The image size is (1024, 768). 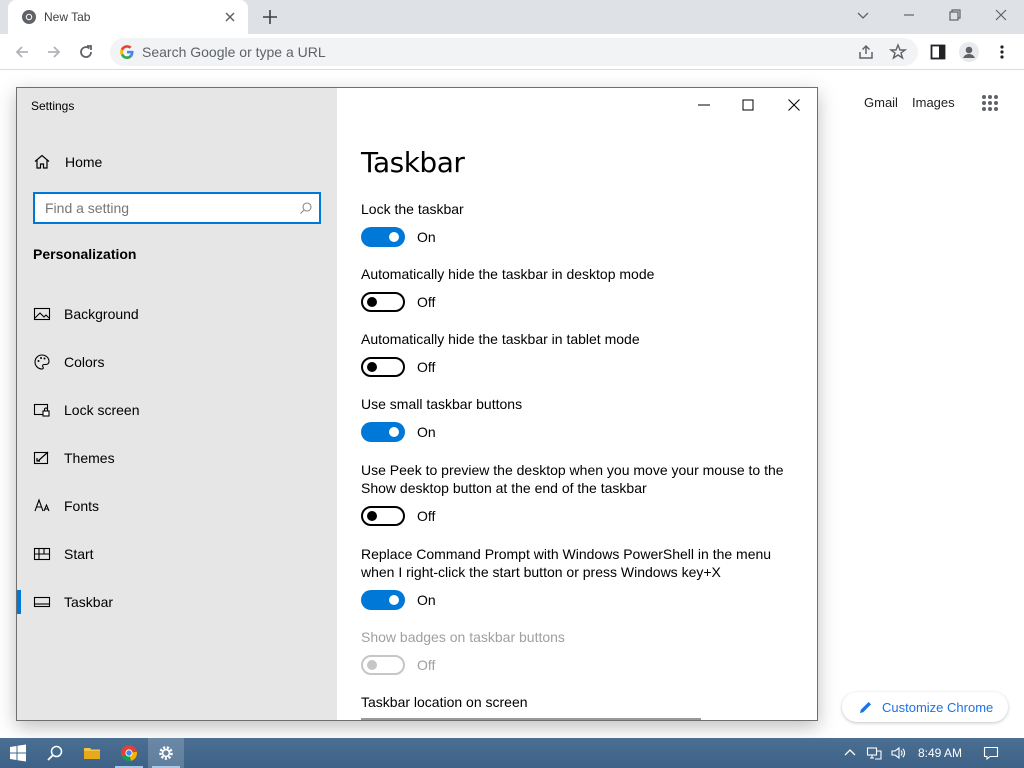 What do you see at coordinates (940, 753) in the screenshot?
I see `taskbar-clock: 8:49 AM` at bounding box center [940, 753].